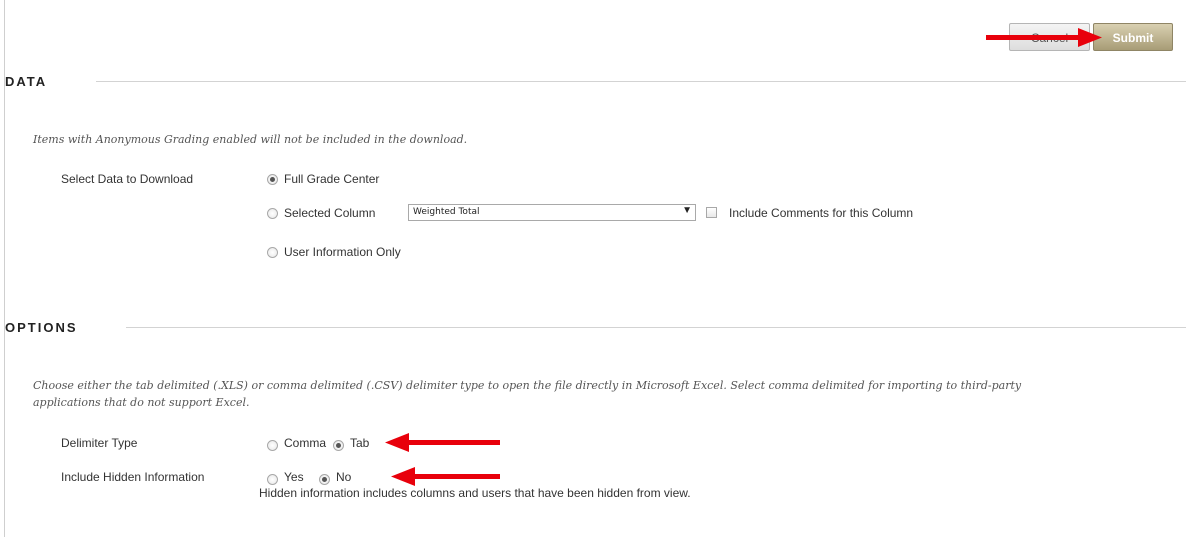  What do you see at coordinates (360, 443) in the screenshot?
I see `delimiter-tab-label: Tab` at bounding box center [360, 443].